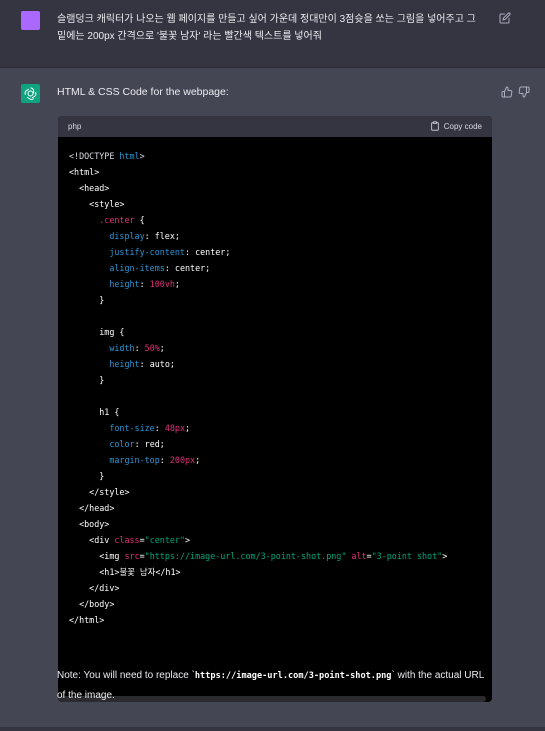  What do you see at coordinates (507, 92) in the screenshot?
I see `thumbs-up-icon` at bounding box center [507, 92].